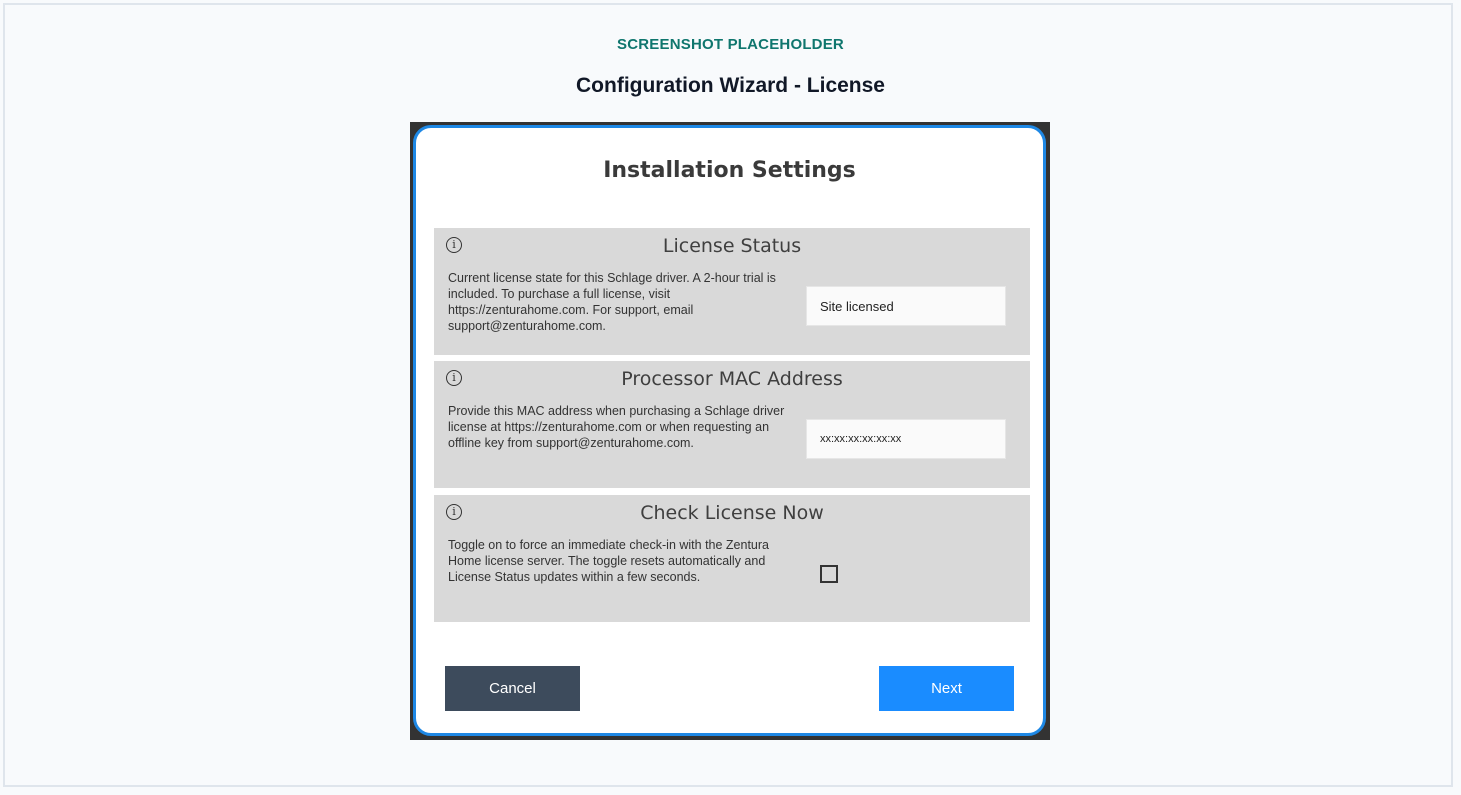 Image resolution: width=1461 pixels, height=795 pixels. I want to click on section-title: License Status, so click(732, 246).